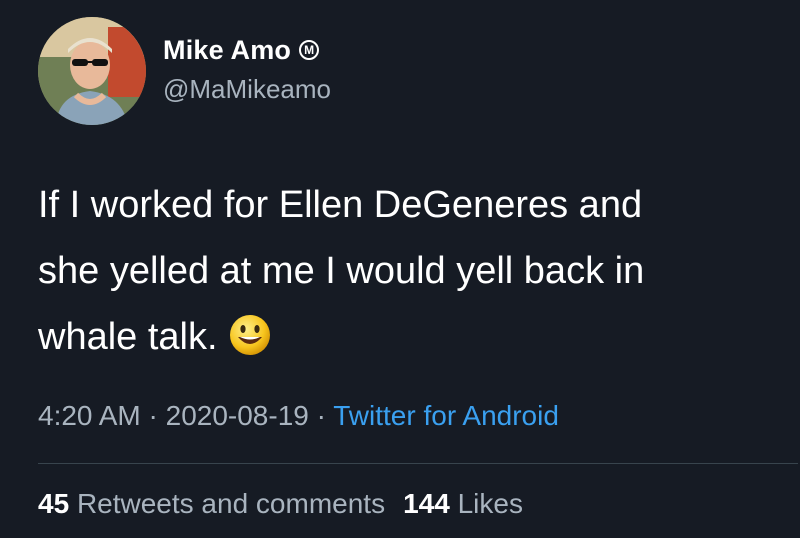  I want to click on likes-stat: 144 Likes, so click(463, 503).